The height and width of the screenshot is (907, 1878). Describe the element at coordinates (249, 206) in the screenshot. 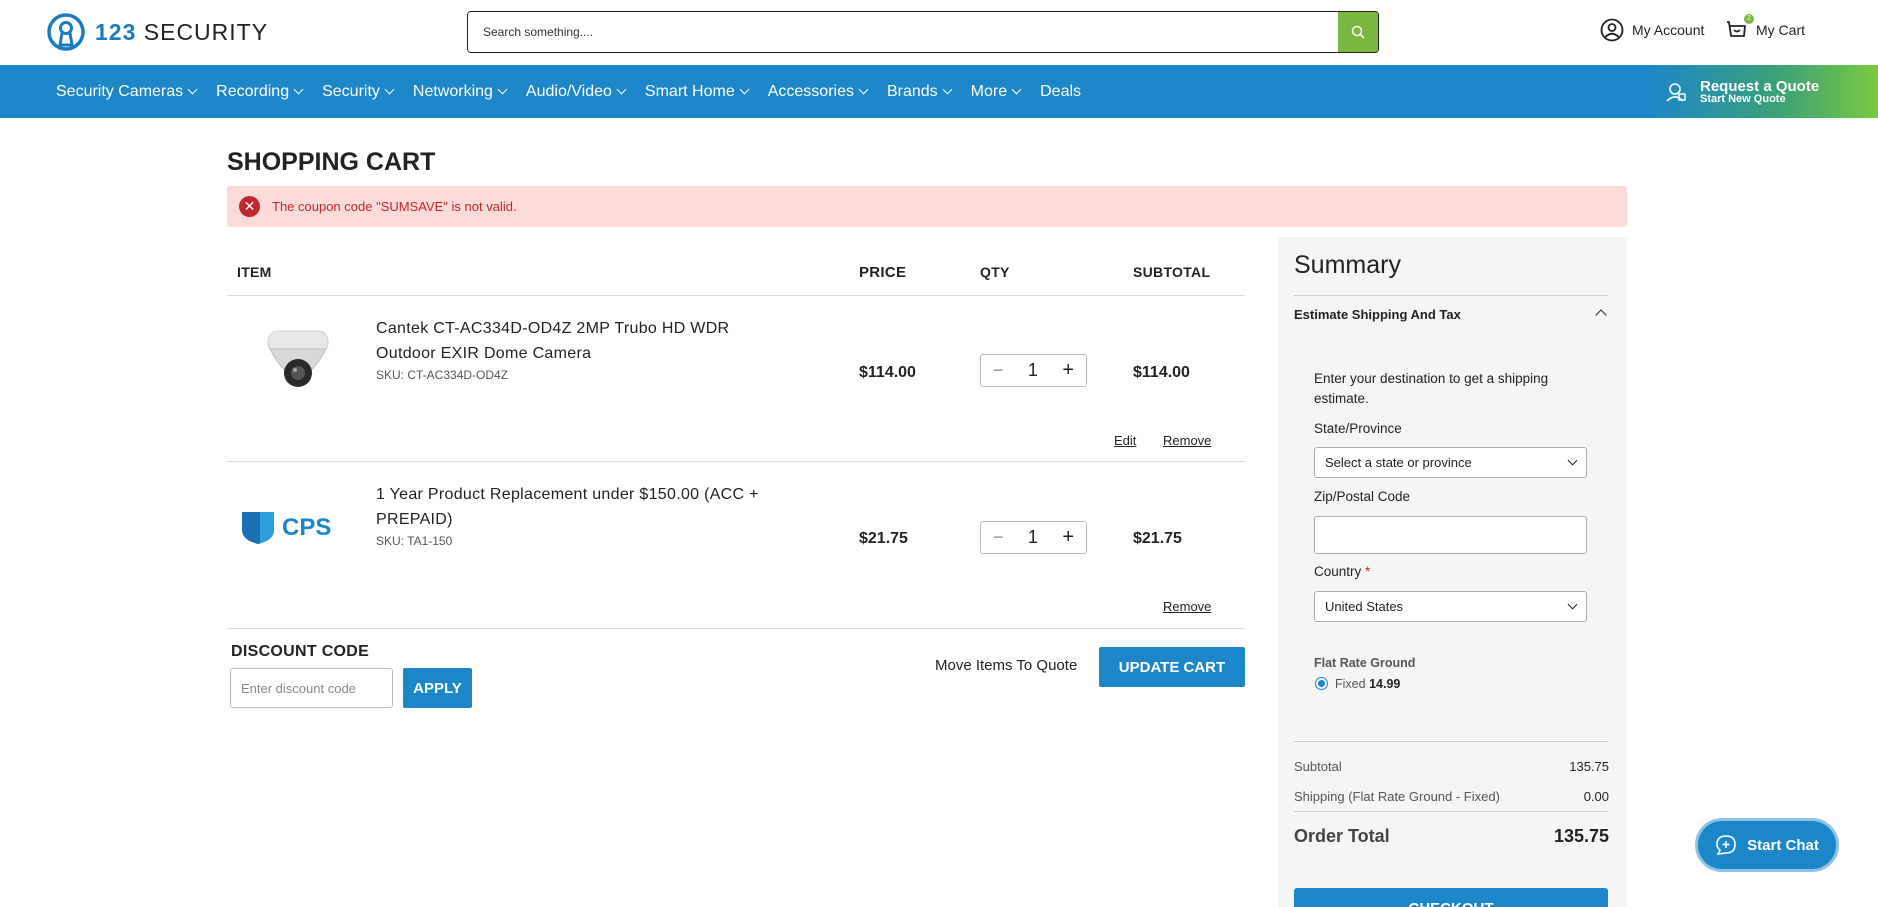

I see `error-x-icon: ✕` at that location.